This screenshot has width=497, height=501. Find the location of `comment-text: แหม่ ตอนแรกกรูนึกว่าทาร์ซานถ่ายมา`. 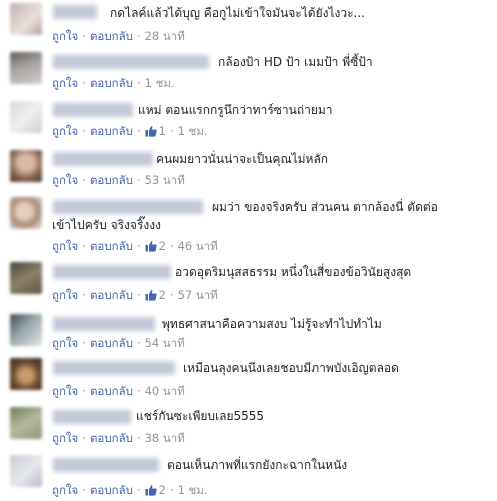

comment-text: แหม่ ตอนแรกกรูนึกว่าทาร์ซานถ่ายมา is located at coordinates (235, 110).